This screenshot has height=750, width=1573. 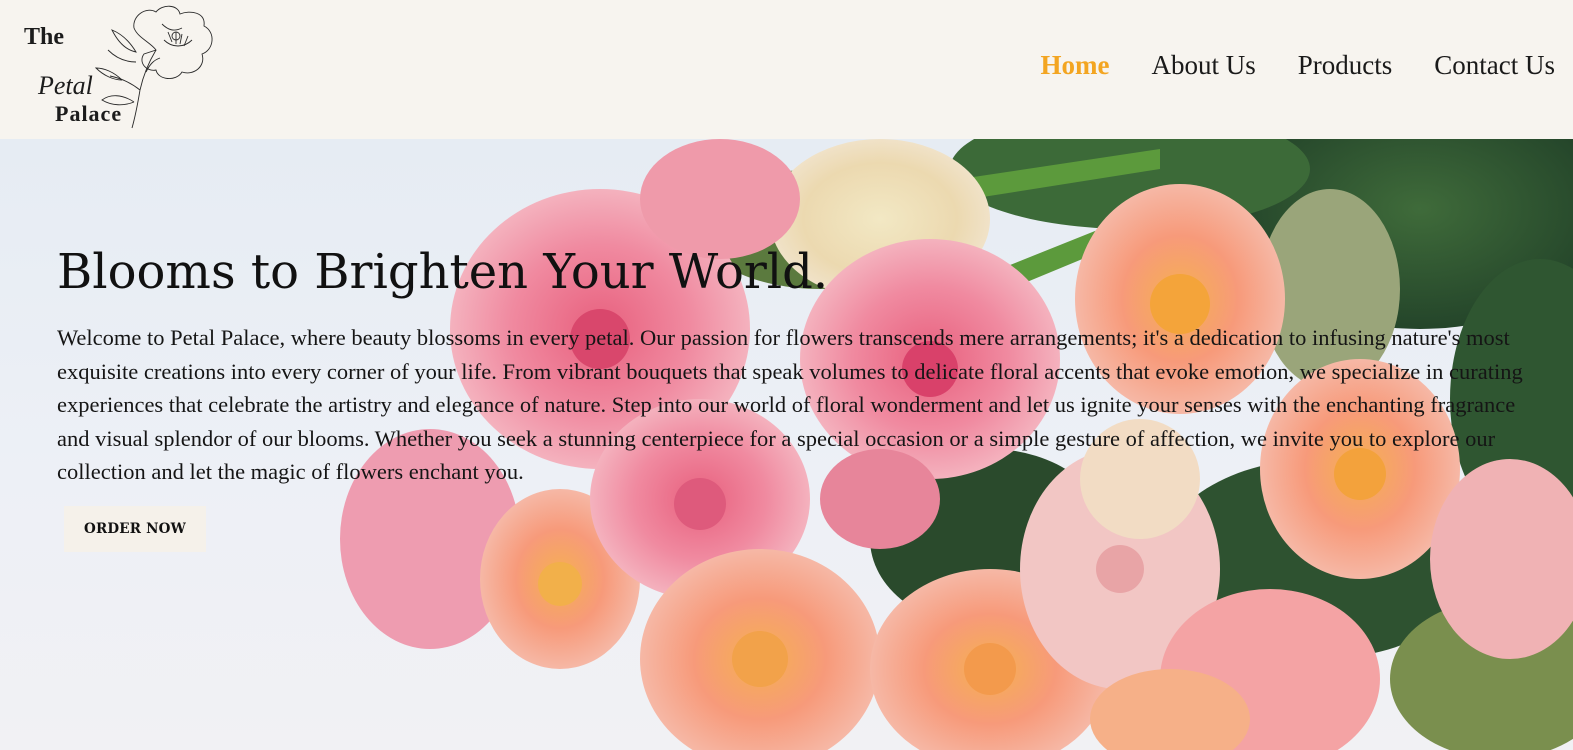 What do you see at coordinates (135, 529) in the screenshot?
I see `order-now-button: ORDER NOW` at bounding box center [135, 529].